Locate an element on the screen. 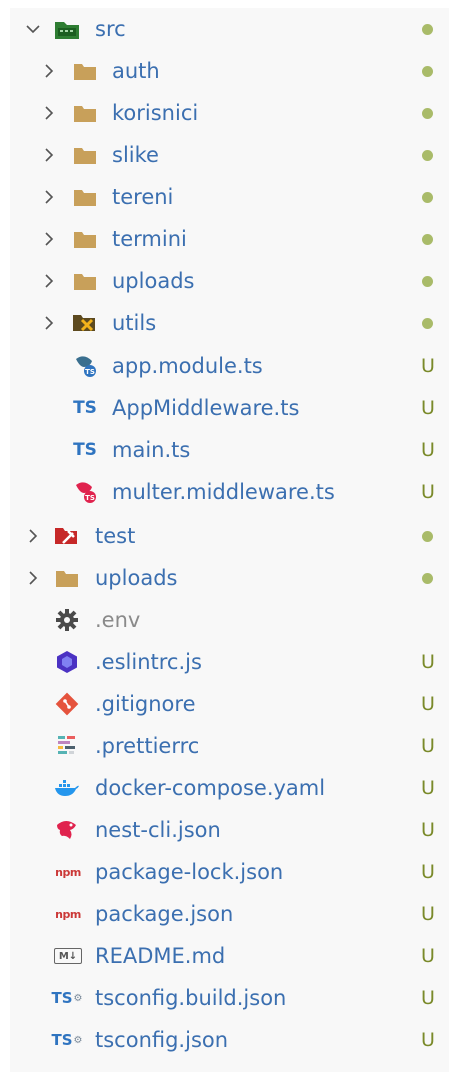 Image resolution: width=451 pixels, height=1080 pixels. tree-item-readme: M↓ README.md U is located at coordinates (229, 956).